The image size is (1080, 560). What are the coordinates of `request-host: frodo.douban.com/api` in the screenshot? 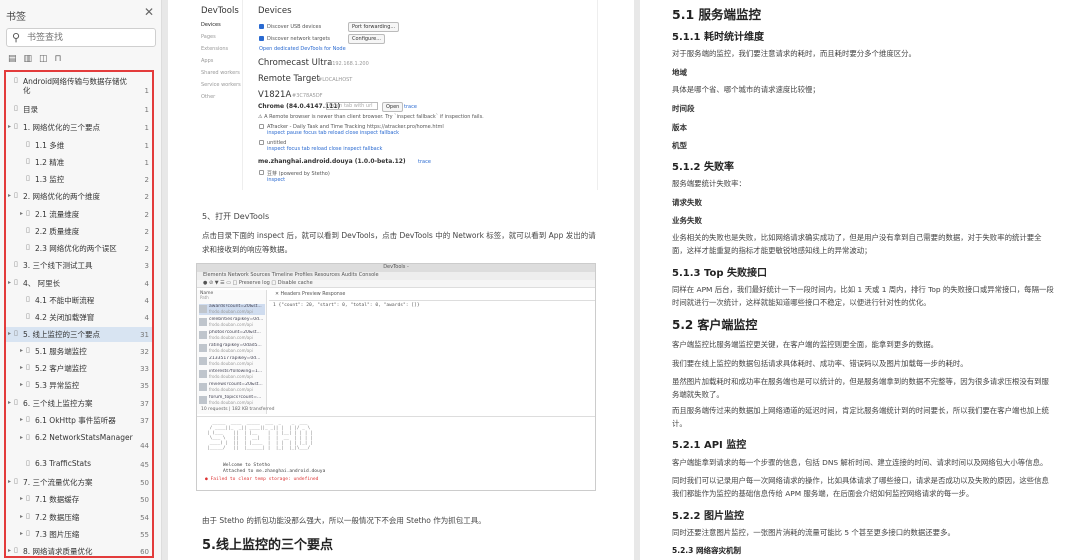 It's located at (231, 324).